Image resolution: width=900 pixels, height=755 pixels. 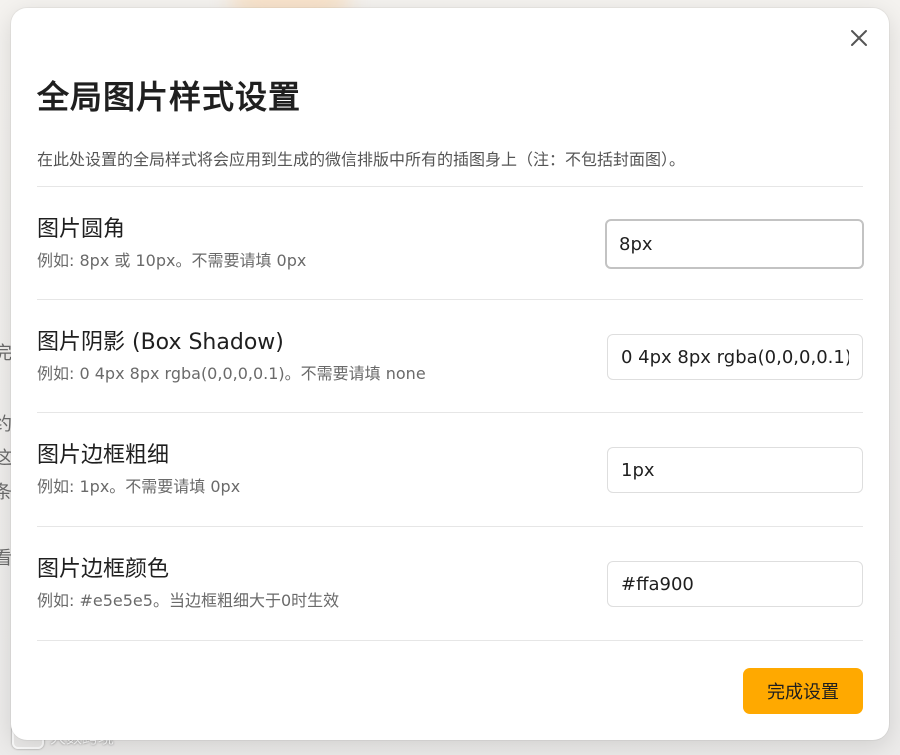 What do you see at coordinates (735, 584) in the screenshot?
I see `border-color-input` at bounding box center [735, 584].